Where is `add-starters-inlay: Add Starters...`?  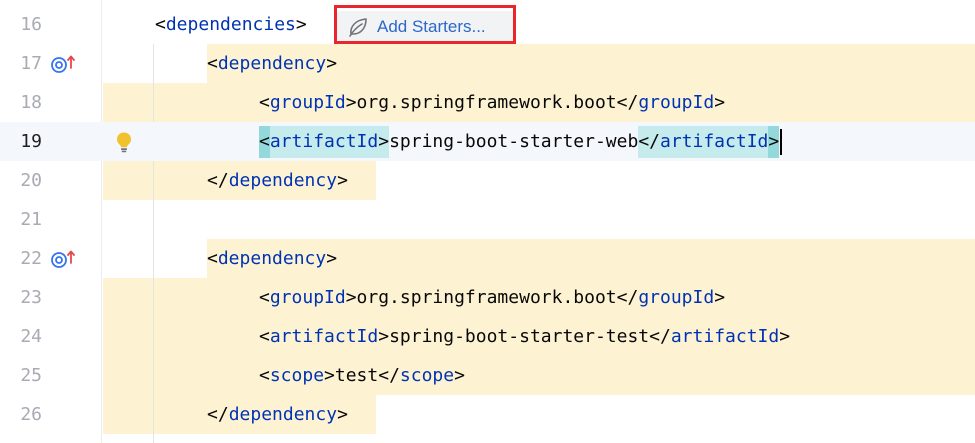 add-starters-inlay: Add Starters... is located at coordinates (426, 26).